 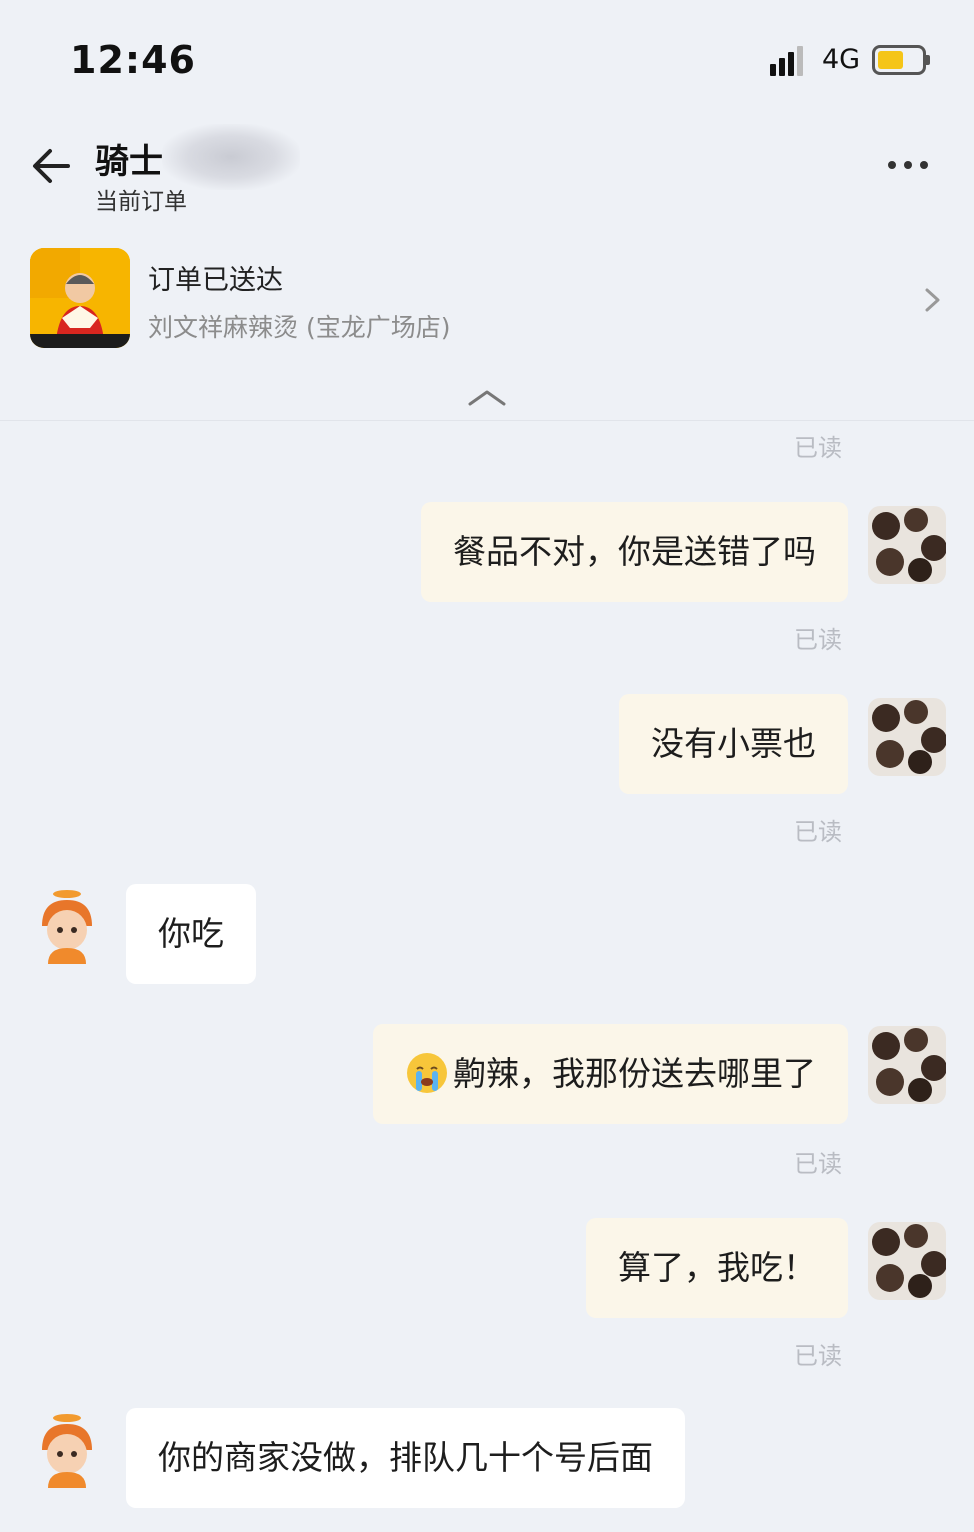 I want to click on message-bubble-received: 你的商家没做，排队几十个号后面, so click(x=405, y=1458).